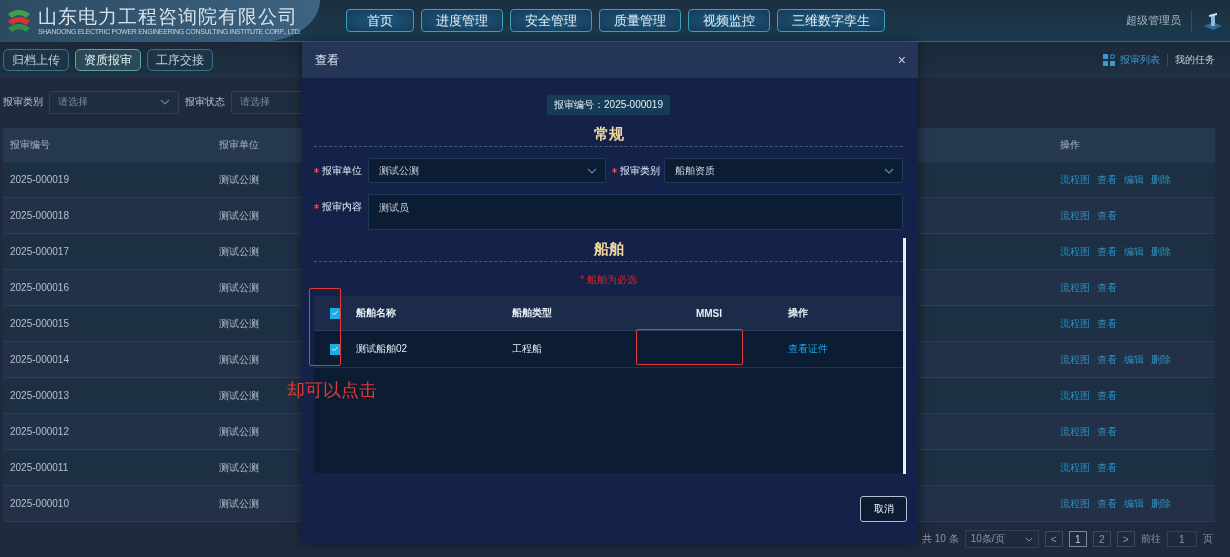 Image resolution: width=1230 pixels, height=557 pixels. What do you see at coordinates (23, 102) in the screenshot?
I see `filter-label: 报审类别` at bounding box center [23, 102].